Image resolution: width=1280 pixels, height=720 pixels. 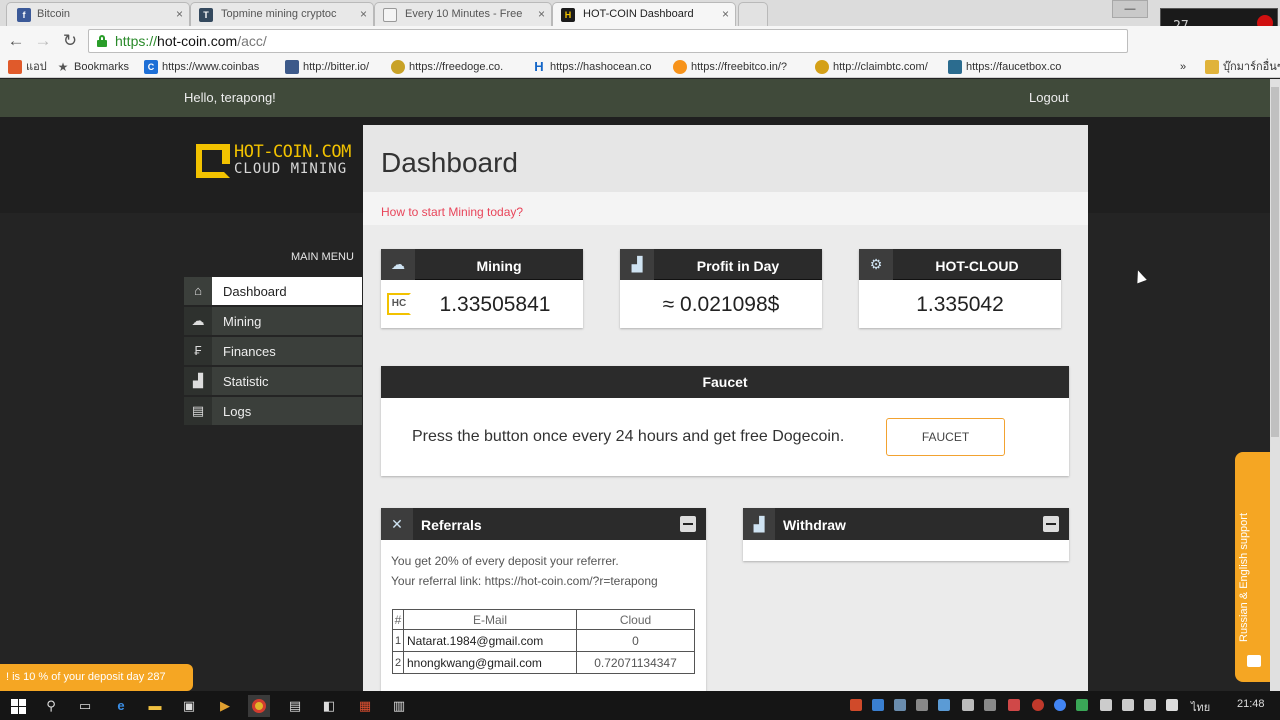 I want to click on bookmark-label: https://freebitco.in/?, so click(x=739, y=67).